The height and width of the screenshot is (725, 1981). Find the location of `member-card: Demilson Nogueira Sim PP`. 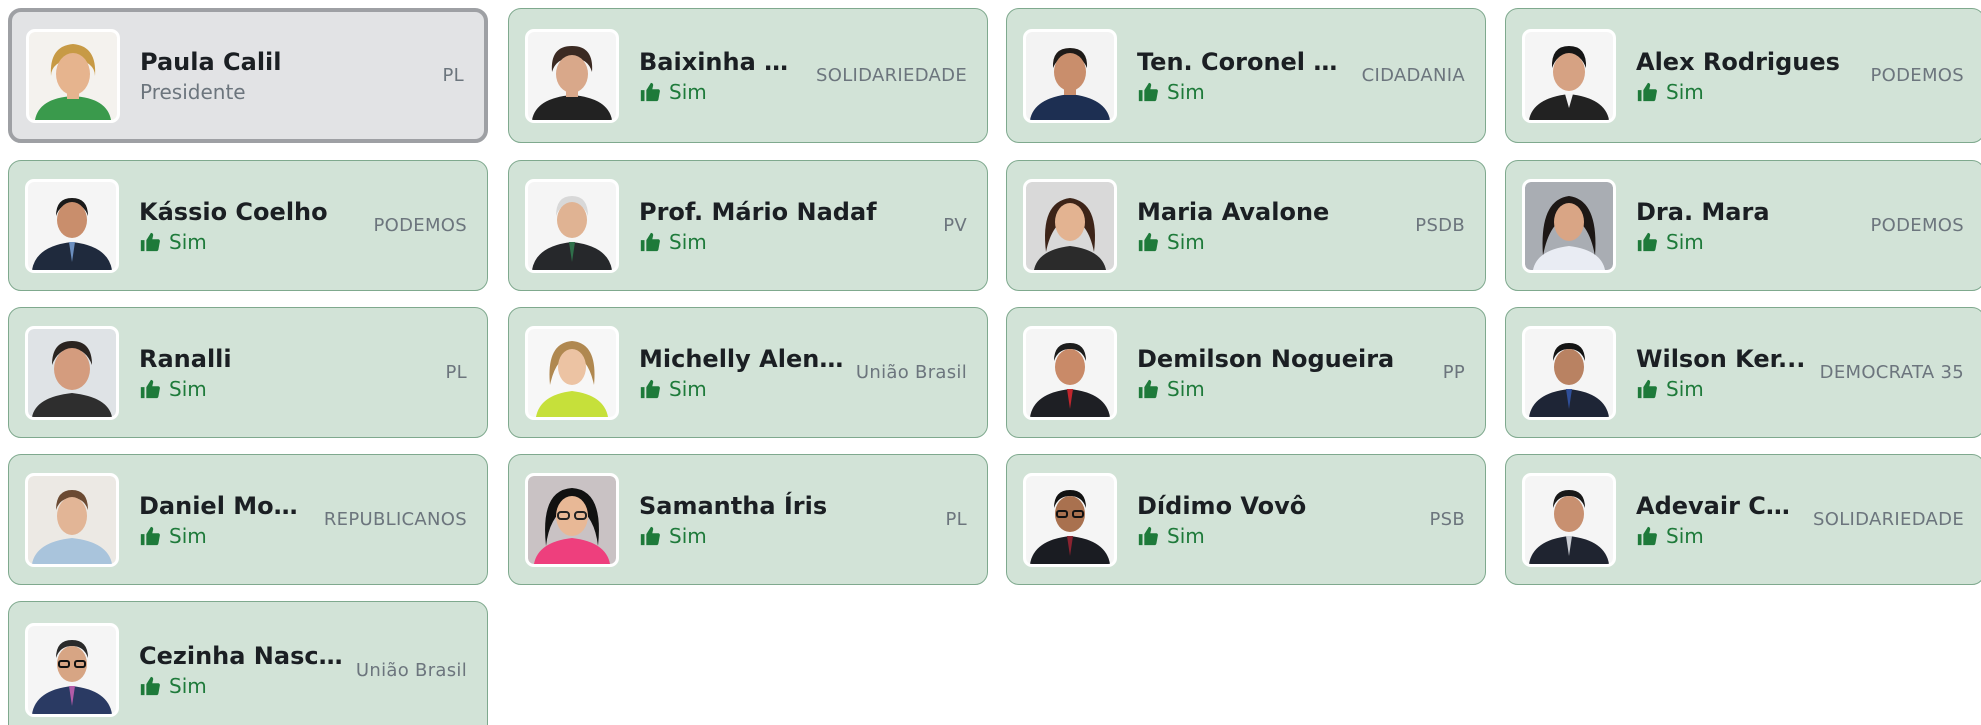

member-card: Demilson Nogueira Sim PP is located at coordinates (1246, 372).